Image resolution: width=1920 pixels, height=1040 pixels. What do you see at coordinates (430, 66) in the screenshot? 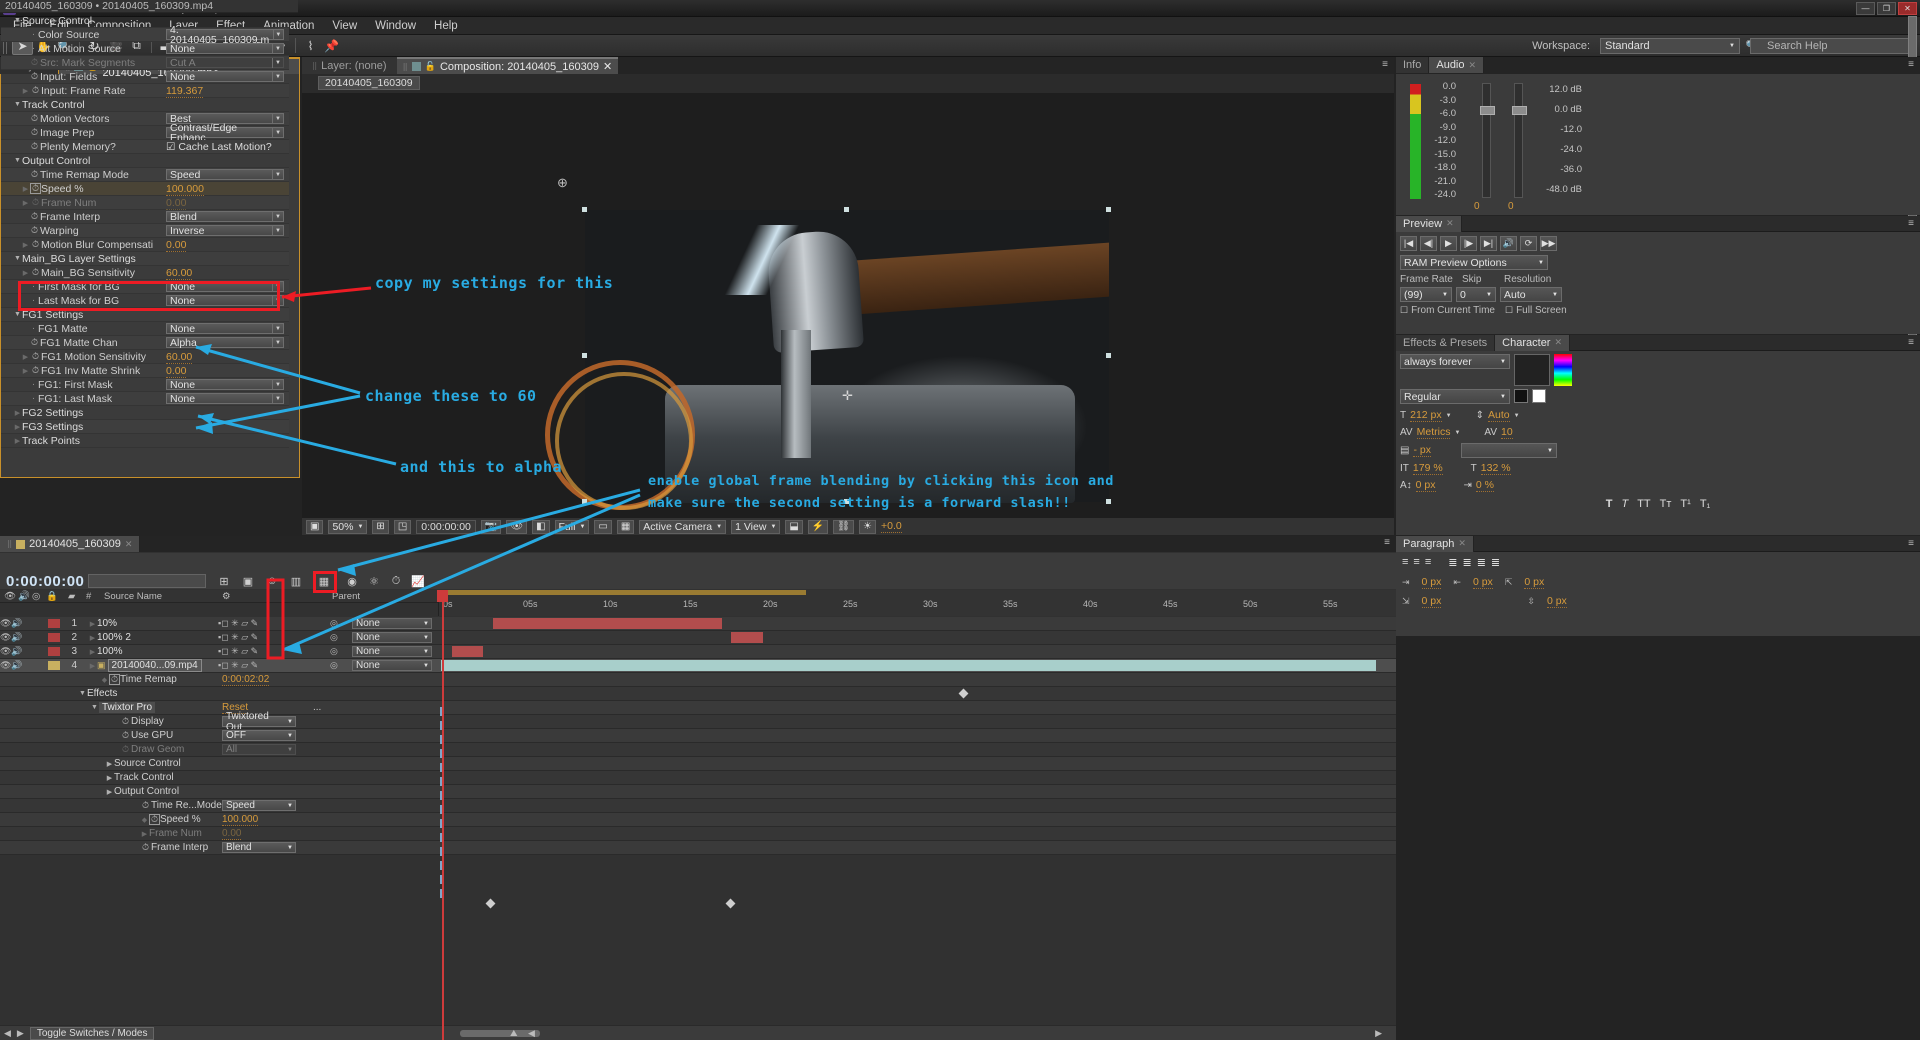
I see `lock-icon: 🔓` at bounding box center [430, 66].